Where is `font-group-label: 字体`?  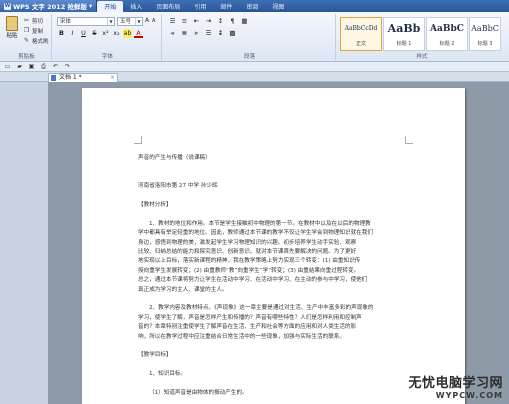
font-group-label: 字体 is located at coordinates (107, 57).